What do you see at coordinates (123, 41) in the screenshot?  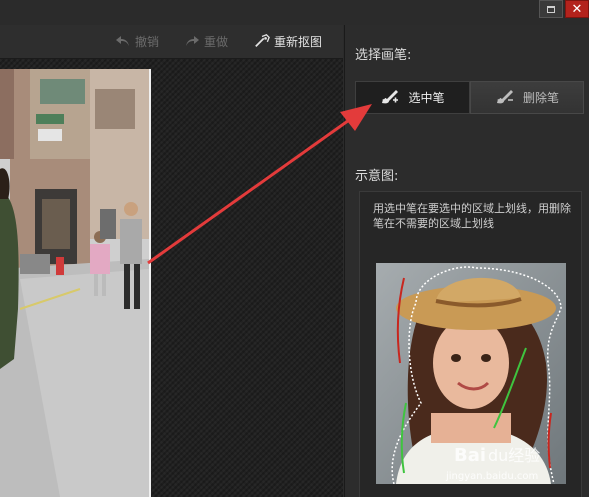 I see `undo-arrow-icon` at bounding box center [123, 41].